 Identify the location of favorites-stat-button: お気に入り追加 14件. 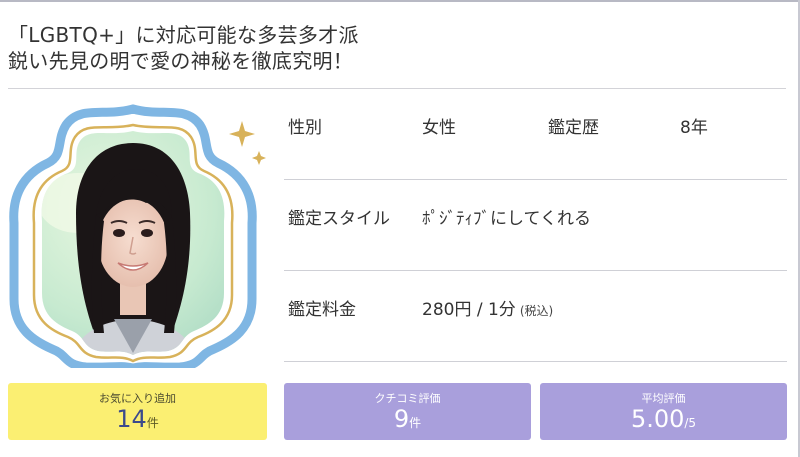
(137, 411).